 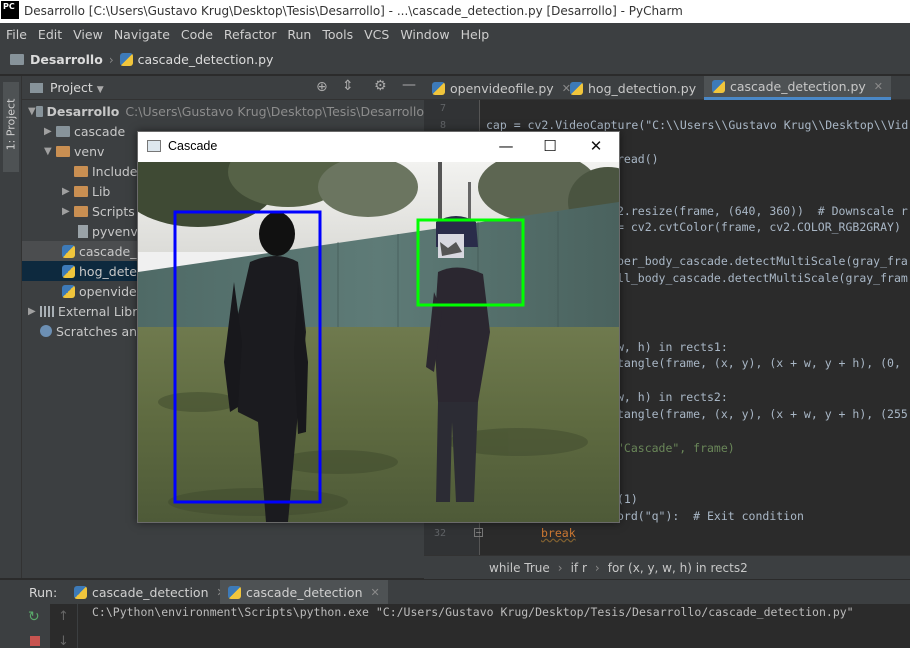 I want to click on nav-file-label: cascade_detection.py, so click(x=205, y=59).